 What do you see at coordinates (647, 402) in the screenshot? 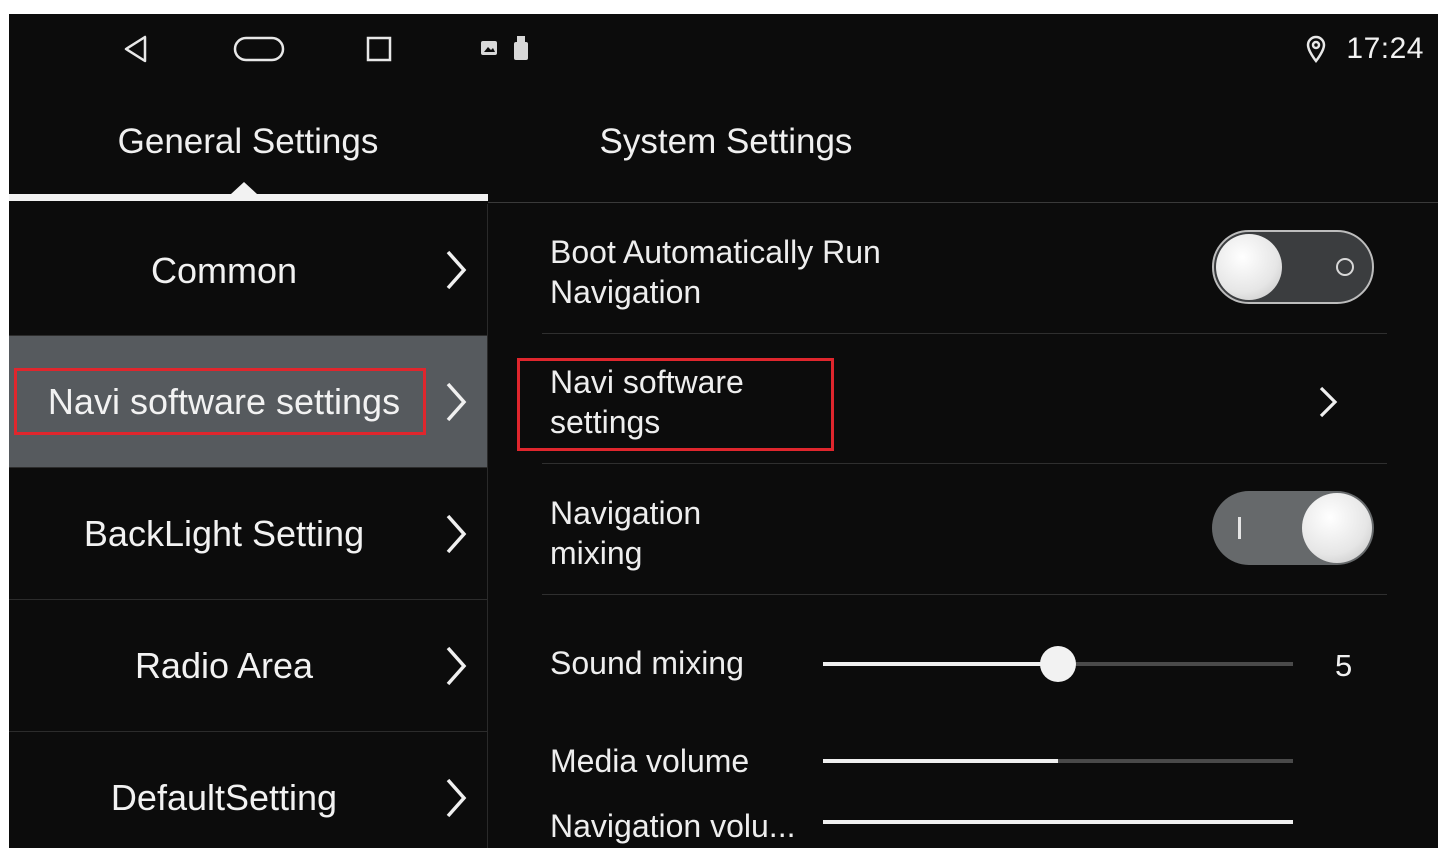
I see `setting-label: Navi software settings` at bounding box center [647, 402].